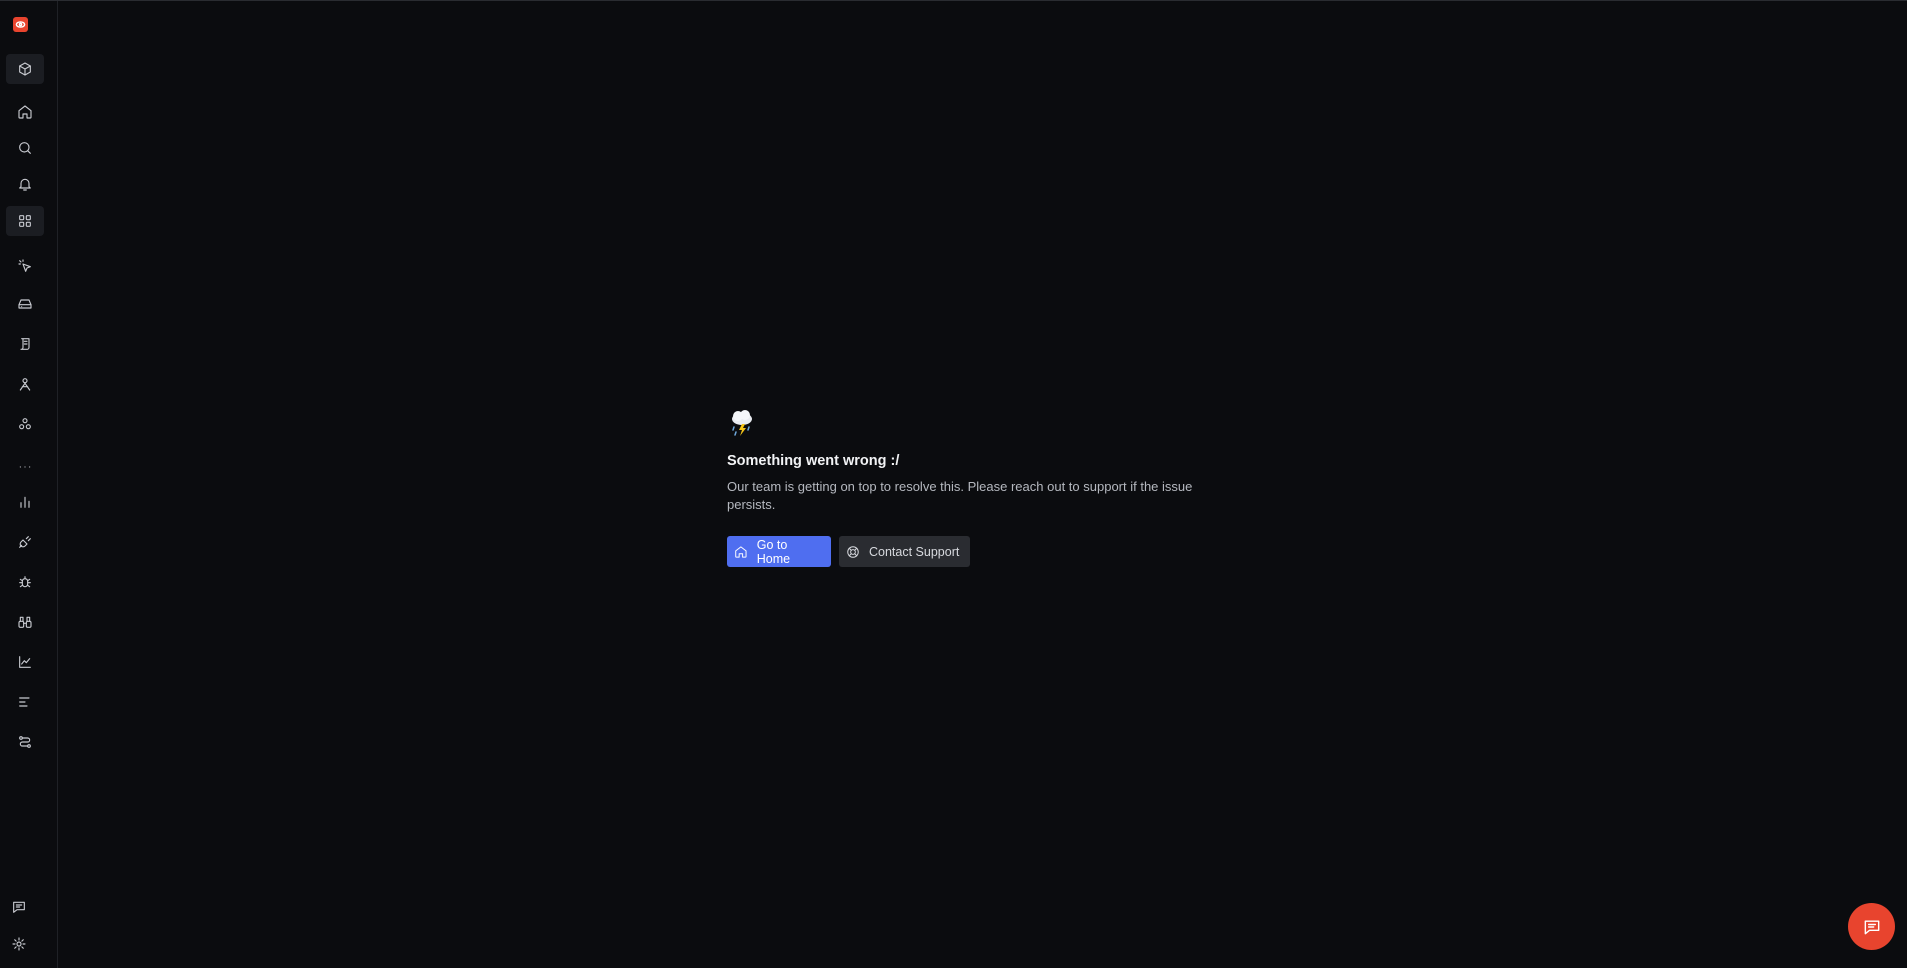  I want to click on sidebar-item-integrations, so click(25, 542).